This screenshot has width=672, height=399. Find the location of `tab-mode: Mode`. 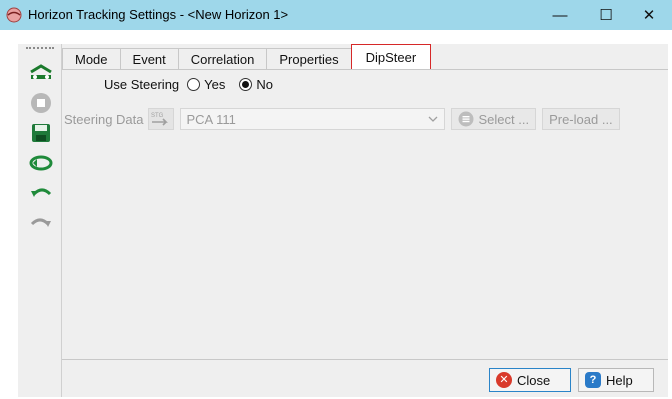

tab-mode: Mode is located at coordinates (91, 59).